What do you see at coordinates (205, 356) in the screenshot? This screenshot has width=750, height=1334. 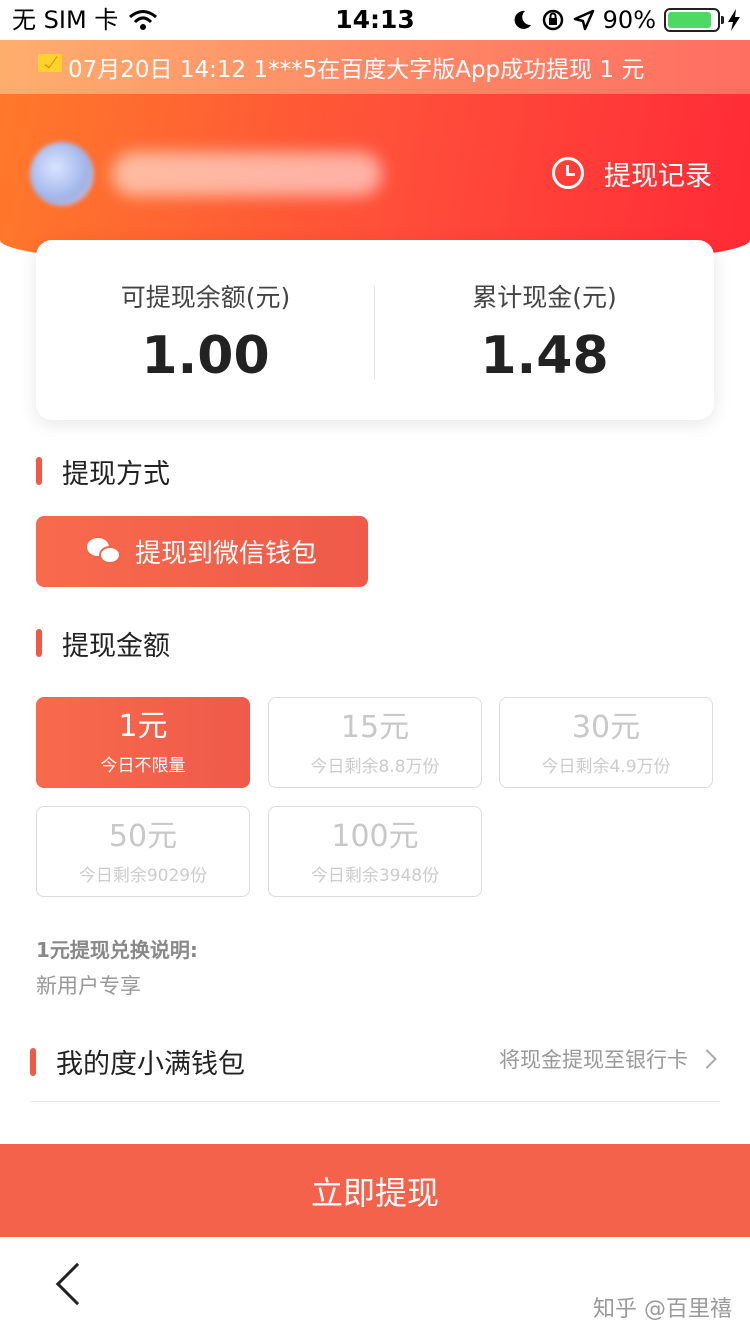 I see `withdrawable-value: 1.00` at bounding box center [205, 356].